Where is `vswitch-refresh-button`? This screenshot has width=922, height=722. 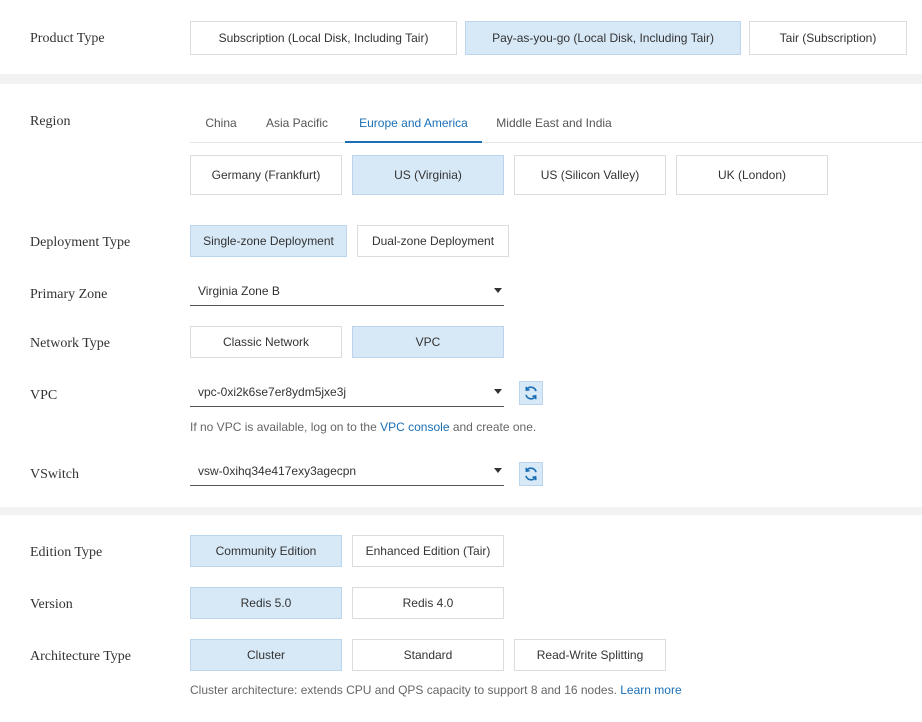 vswitch-refresh-button is located at coordinates (531, 474).